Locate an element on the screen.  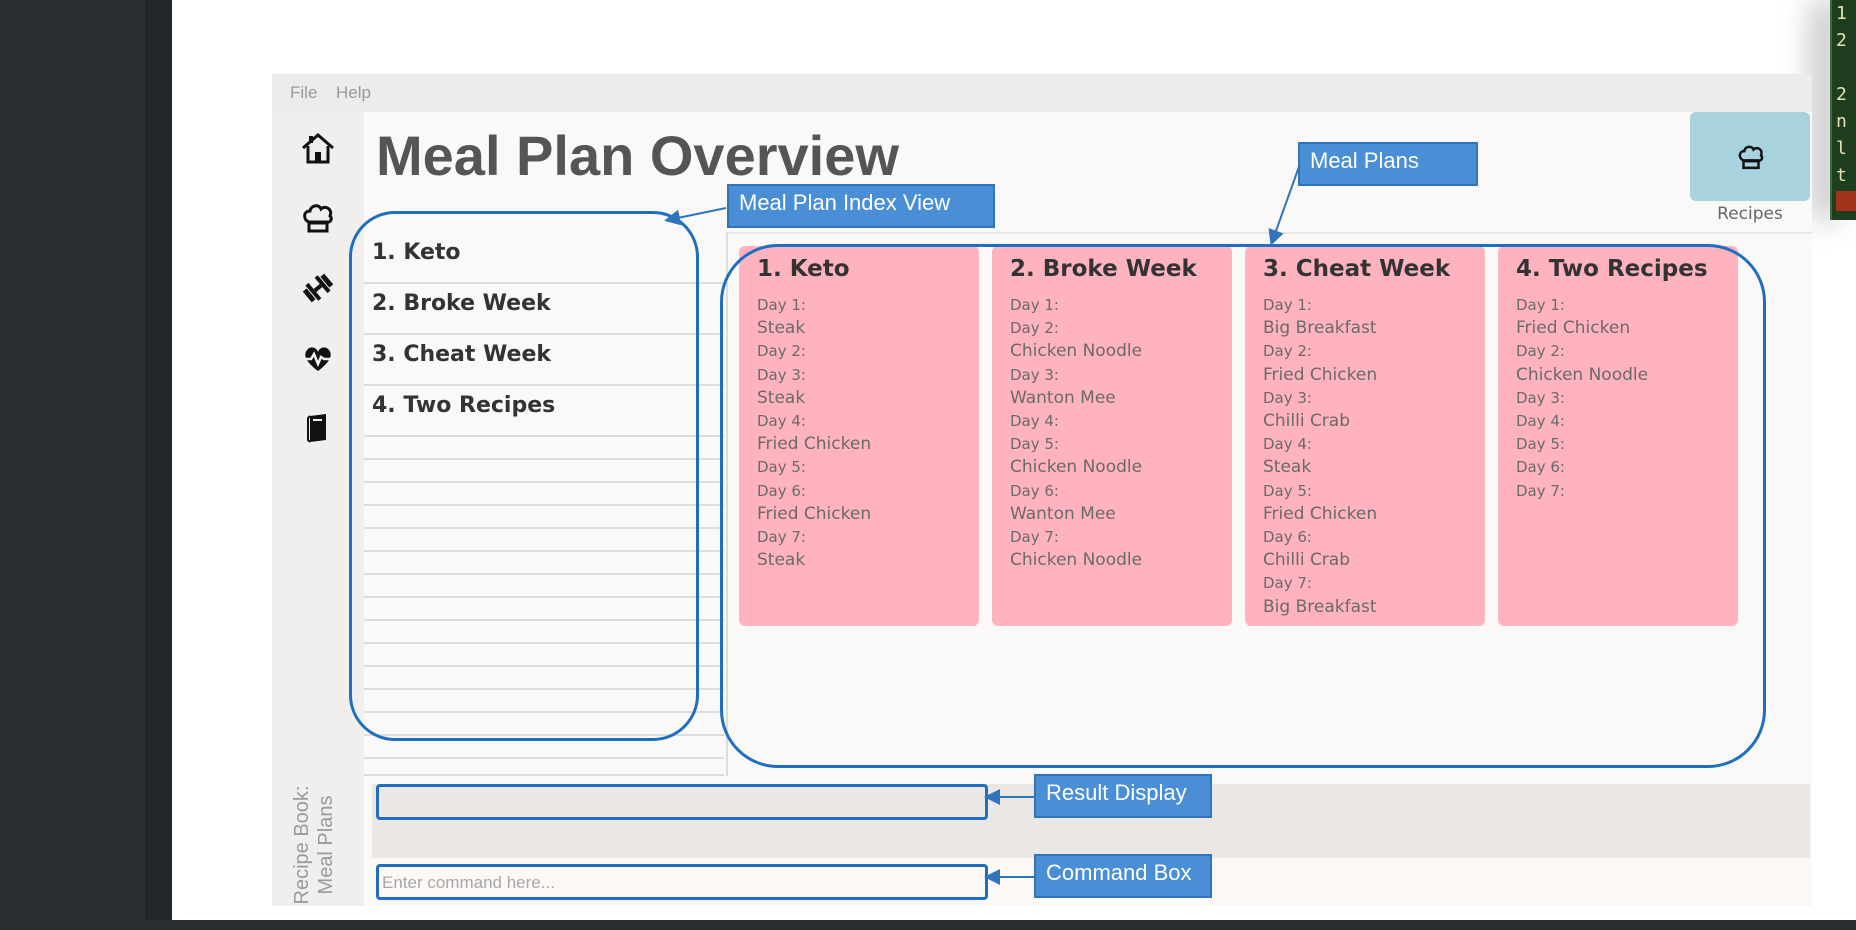
callout-result-display: Result Display is located at coordinates (1123, 796).